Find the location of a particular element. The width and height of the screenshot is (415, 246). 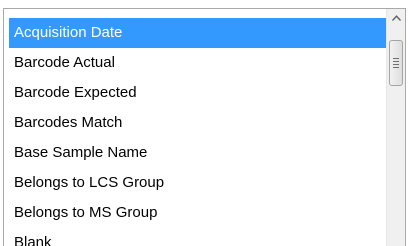

list-item-barcodes-match: Barcodes Match is located at coordinates (198, 123).